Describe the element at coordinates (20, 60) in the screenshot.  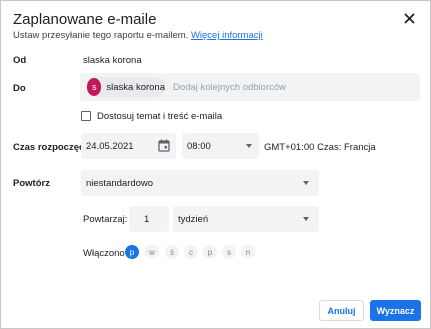
I see `from-label: Od` at that location.